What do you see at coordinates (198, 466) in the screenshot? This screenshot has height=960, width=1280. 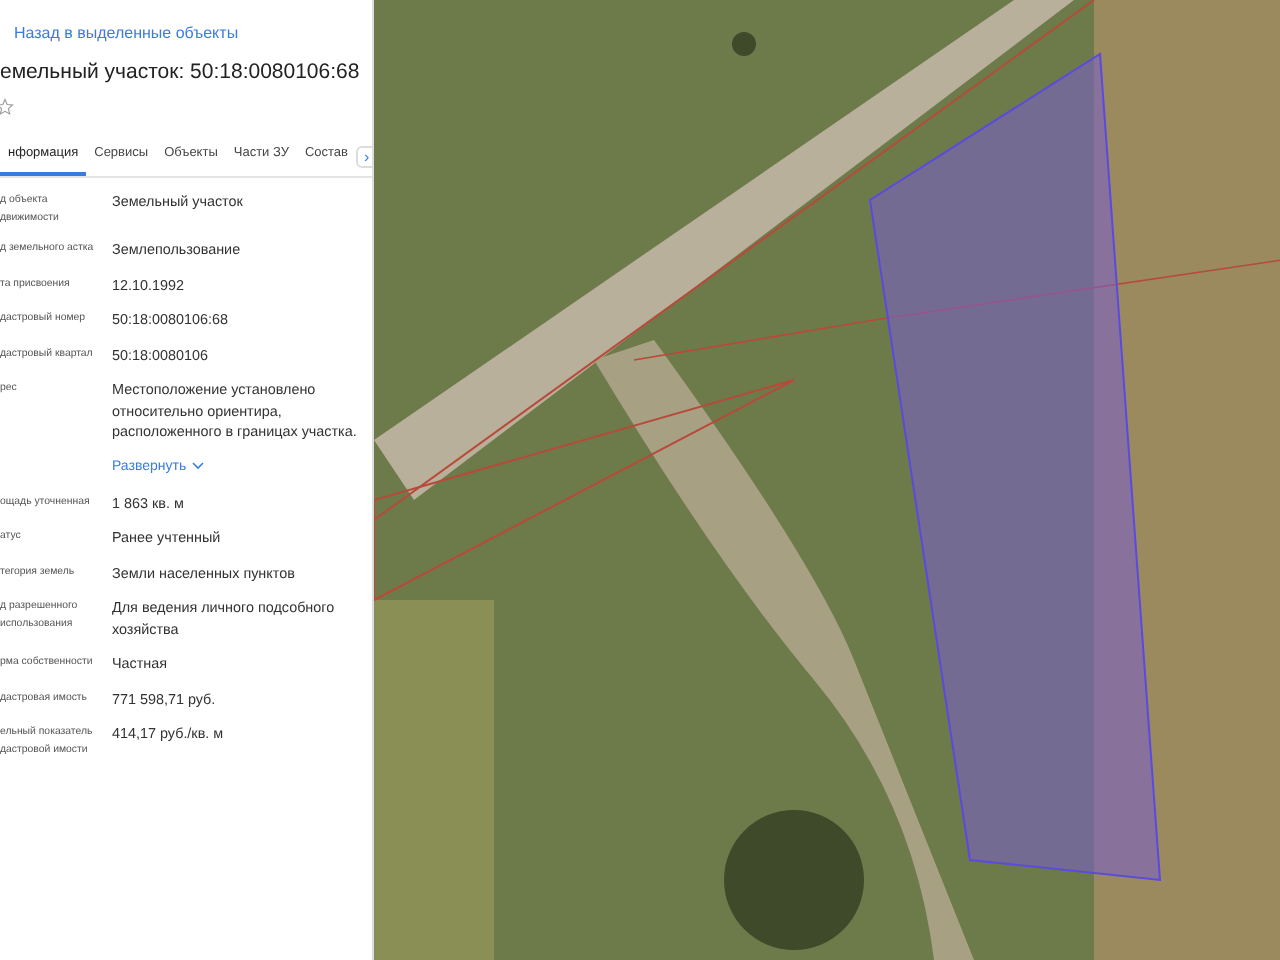 I see `chevron-down-icon` at bounding box center [198, 466].